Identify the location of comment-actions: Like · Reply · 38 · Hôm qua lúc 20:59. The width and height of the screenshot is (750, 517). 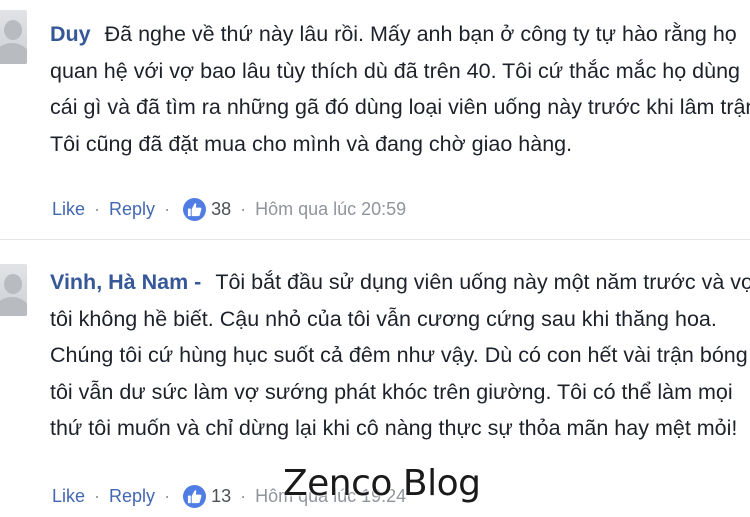
(229, 209).